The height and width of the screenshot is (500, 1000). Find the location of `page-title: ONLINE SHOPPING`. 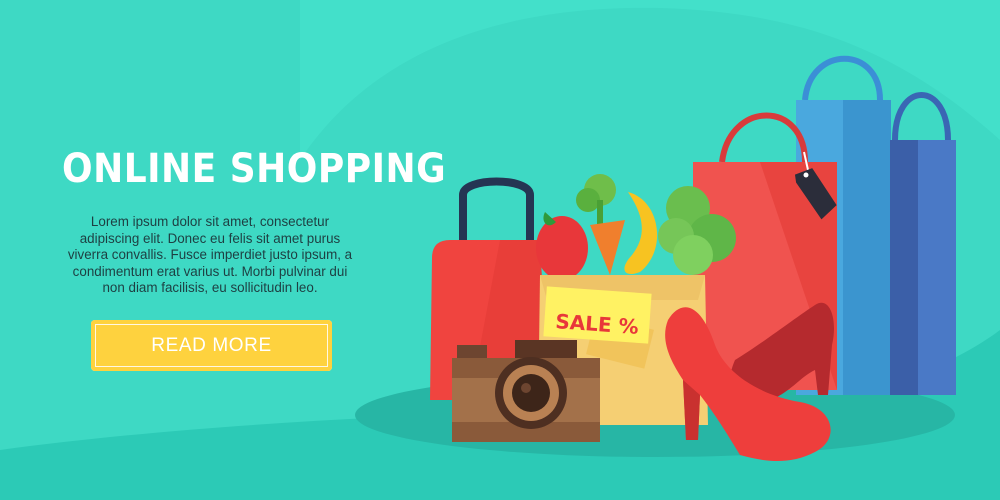

page-title: ONLINE SHOPPING is located at coordinates (254, 169).